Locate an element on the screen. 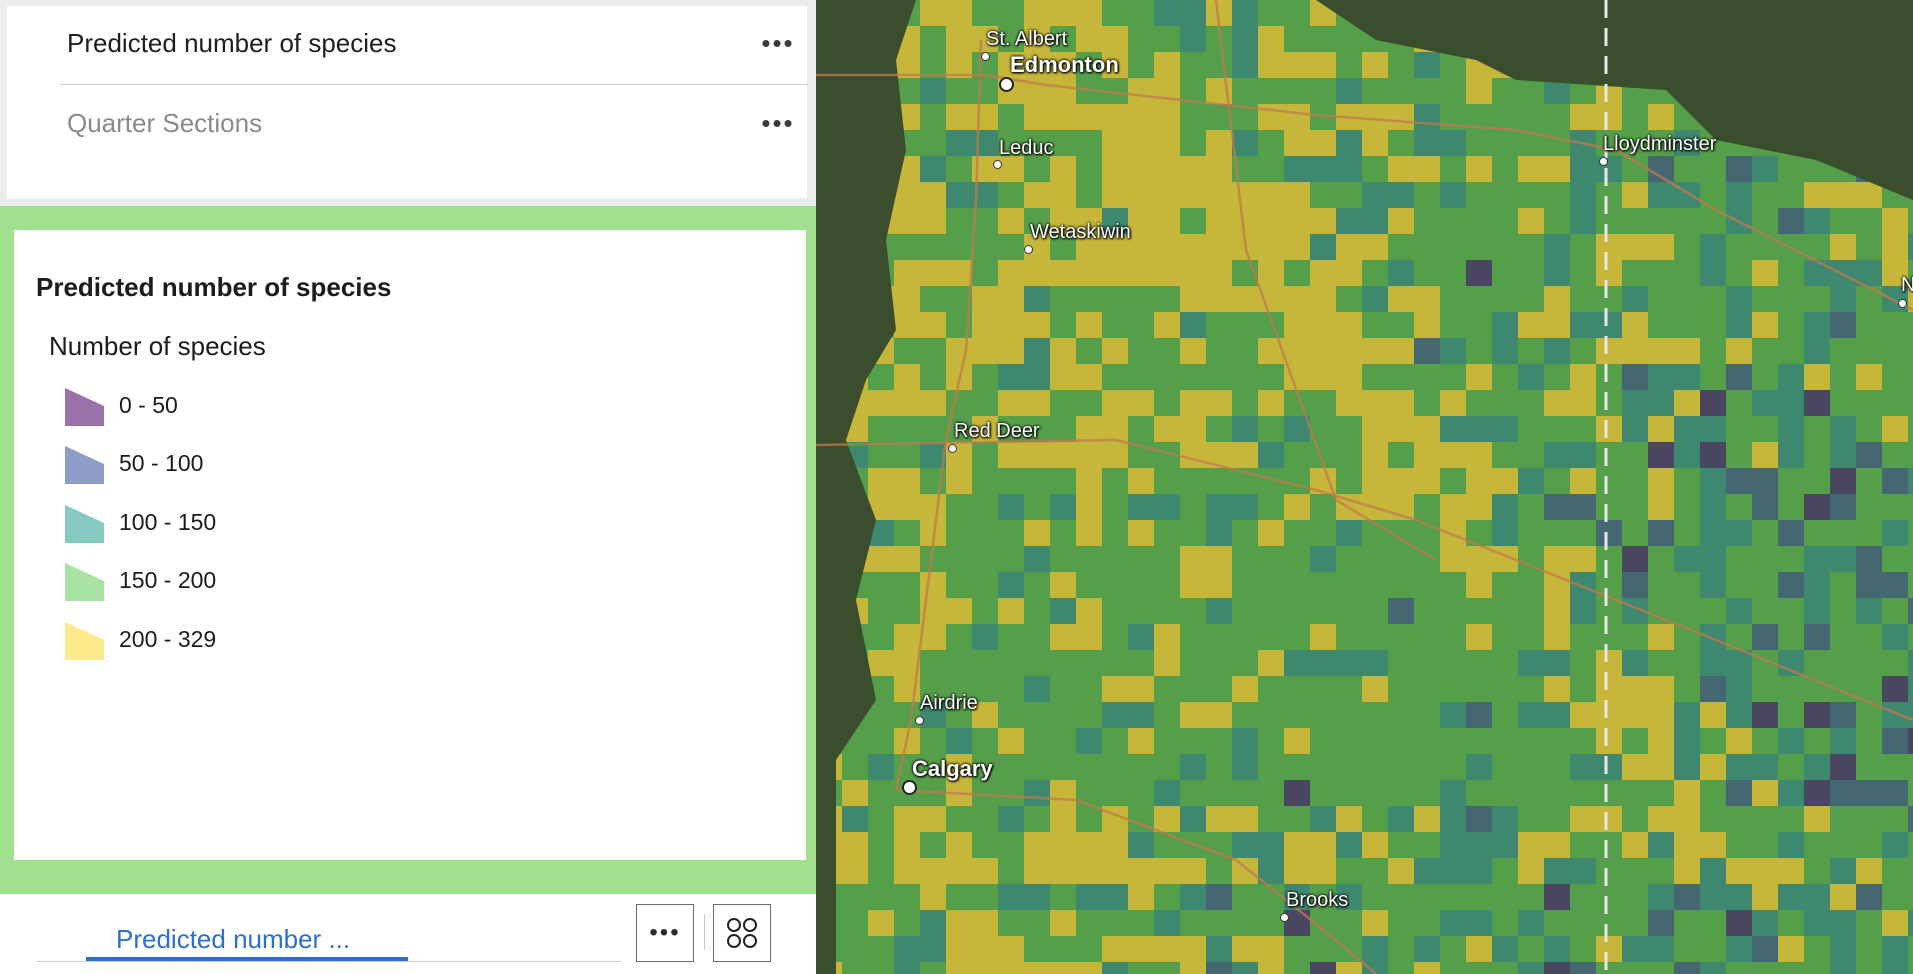 The width and height of the screenshot is (1913, 974). more-options-button: ••• is located at coordinates (665, 933).